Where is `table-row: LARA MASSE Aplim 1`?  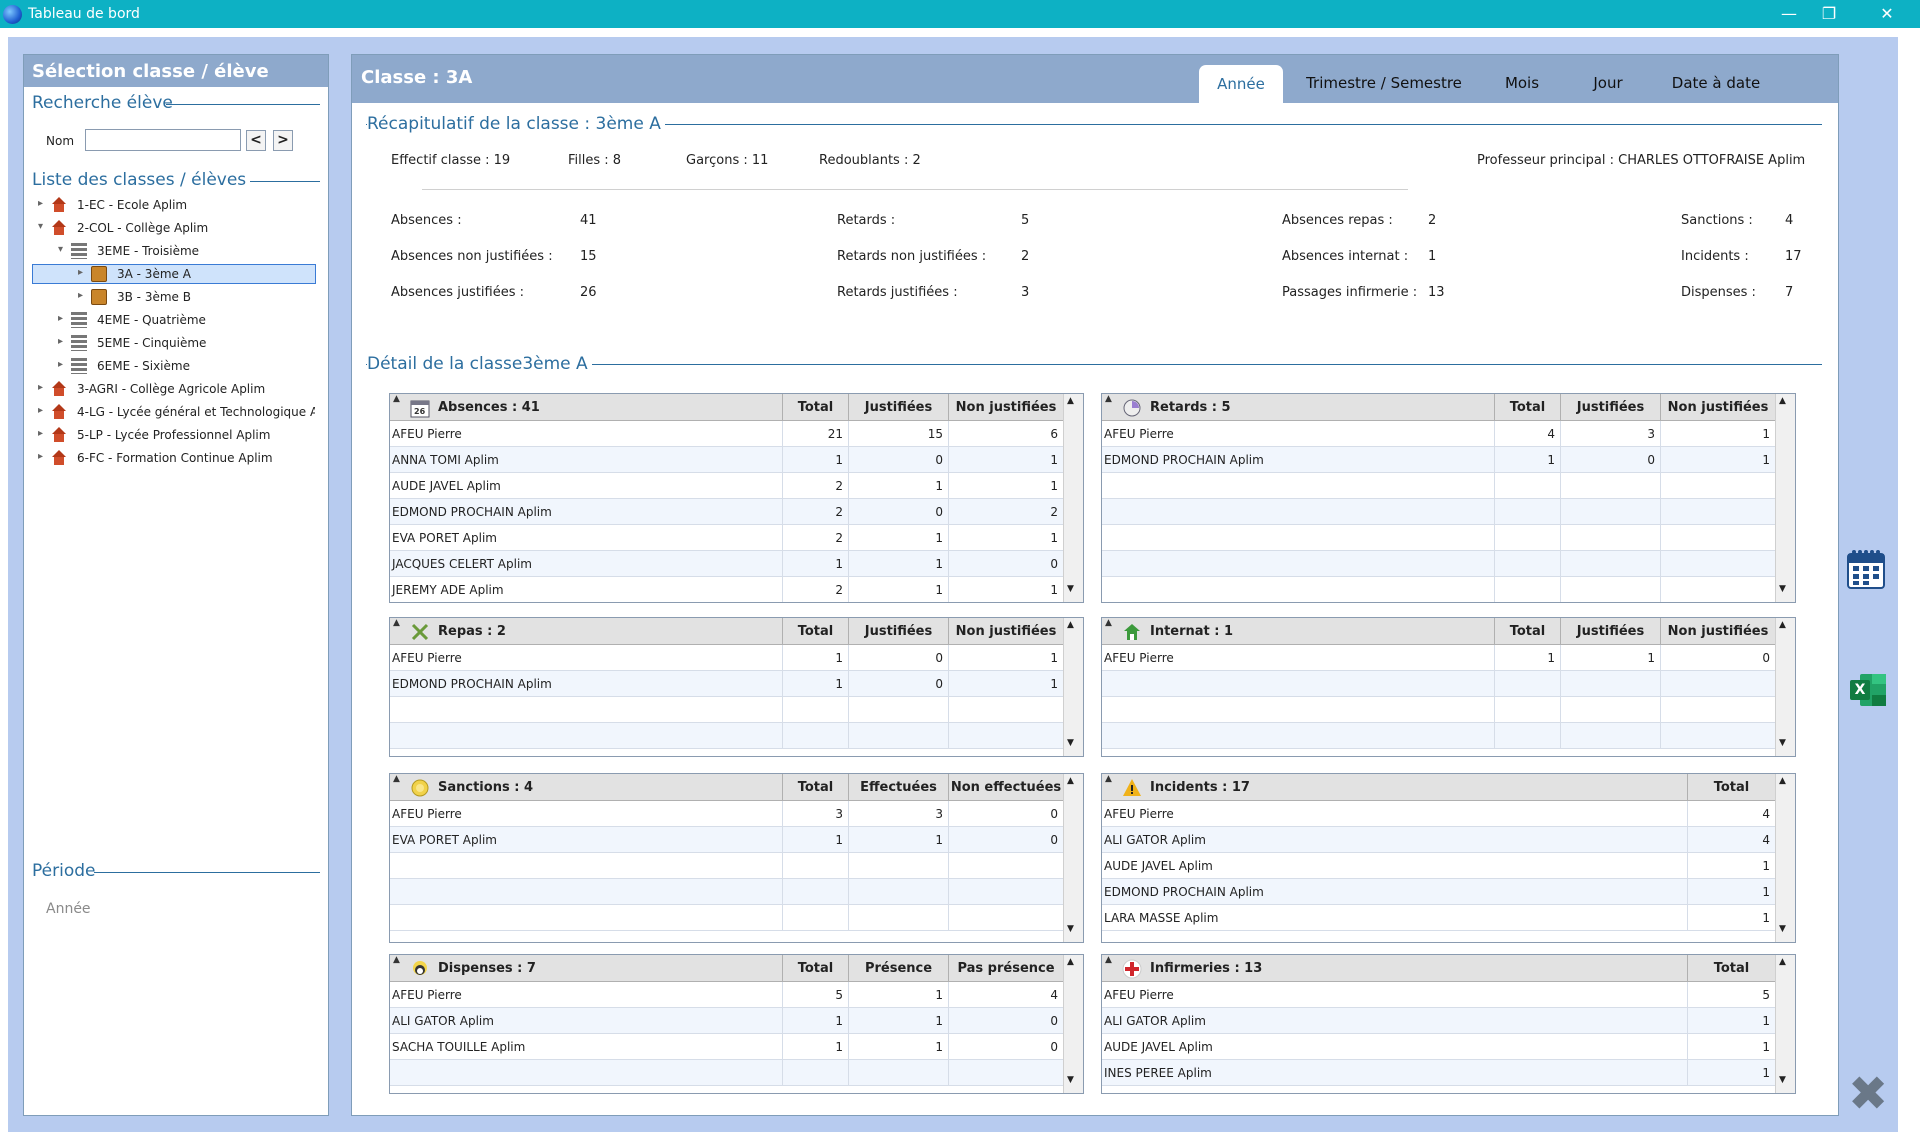
table-row: LARA MASSE Aplim 1 is located at coordinates (1438, 918).